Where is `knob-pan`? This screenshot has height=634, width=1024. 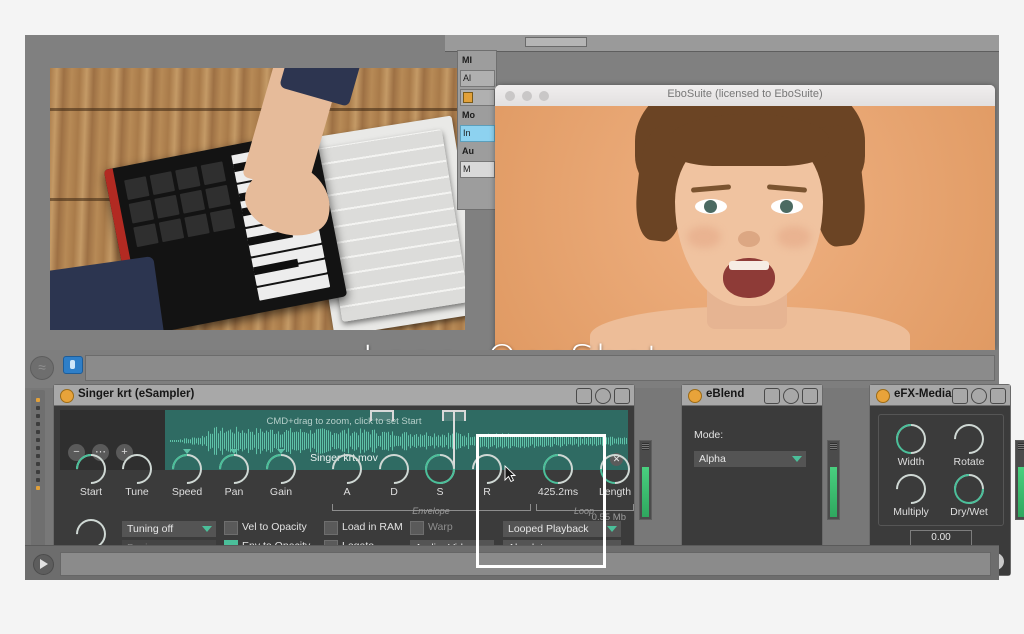 knob-pan is located at coordinates (234, 469).